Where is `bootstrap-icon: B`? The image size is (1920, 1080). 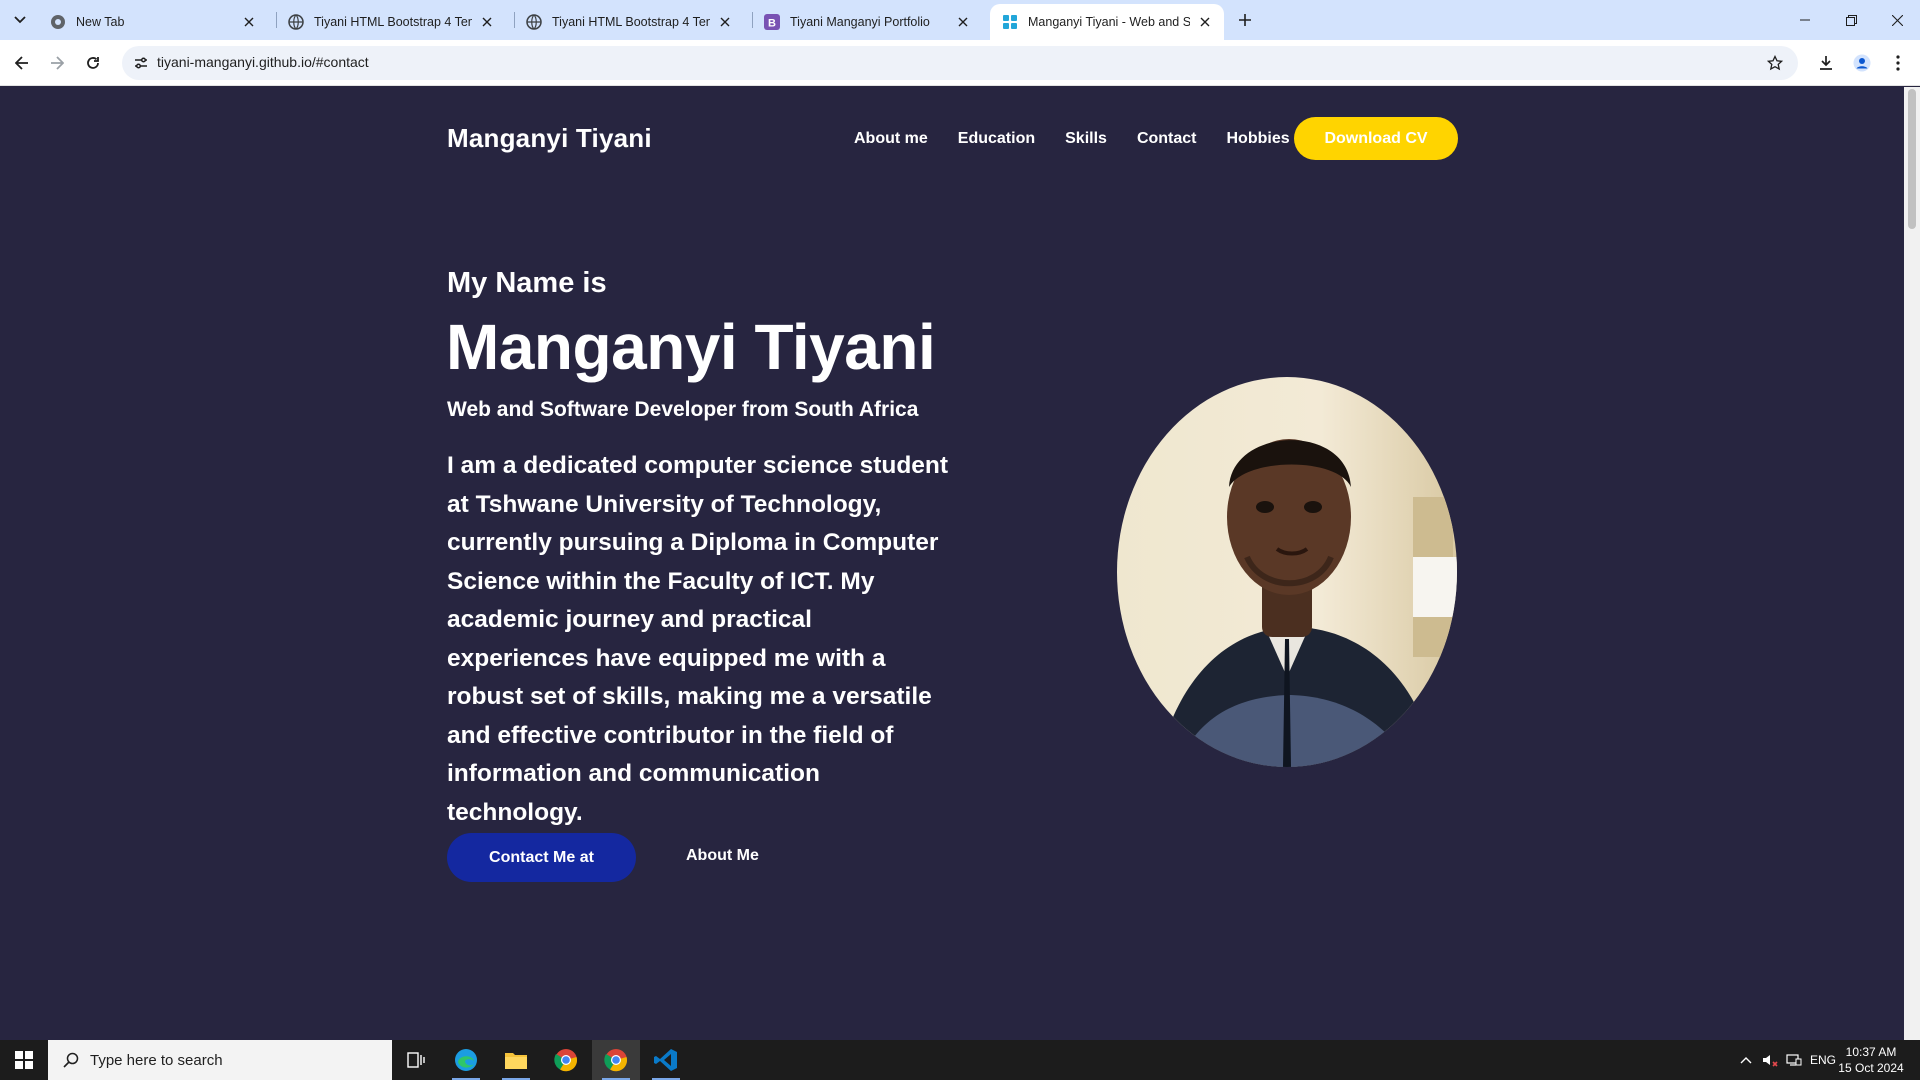 bootstrap-icon: B is located at coordinates (772, 22).